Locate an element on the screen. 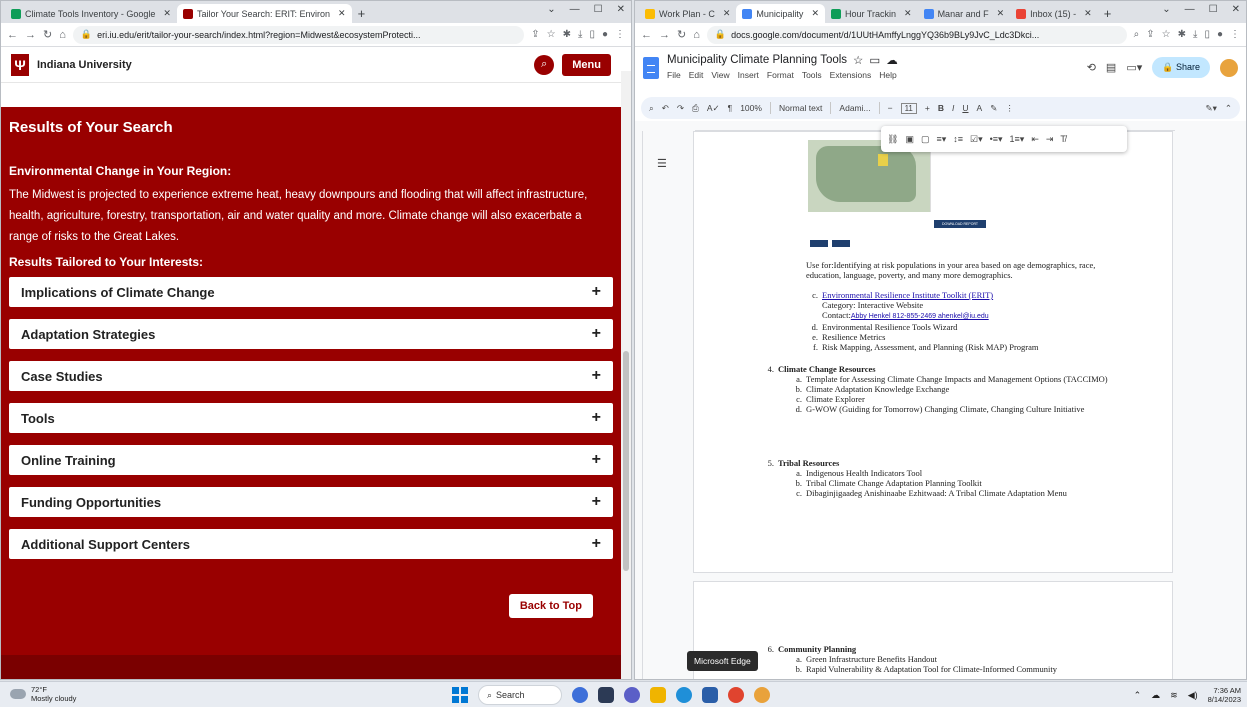 The width and height of the screenshot is (1247, 707). iu-trident-logo-icon: Ψ is located at coordinates (20, 64).